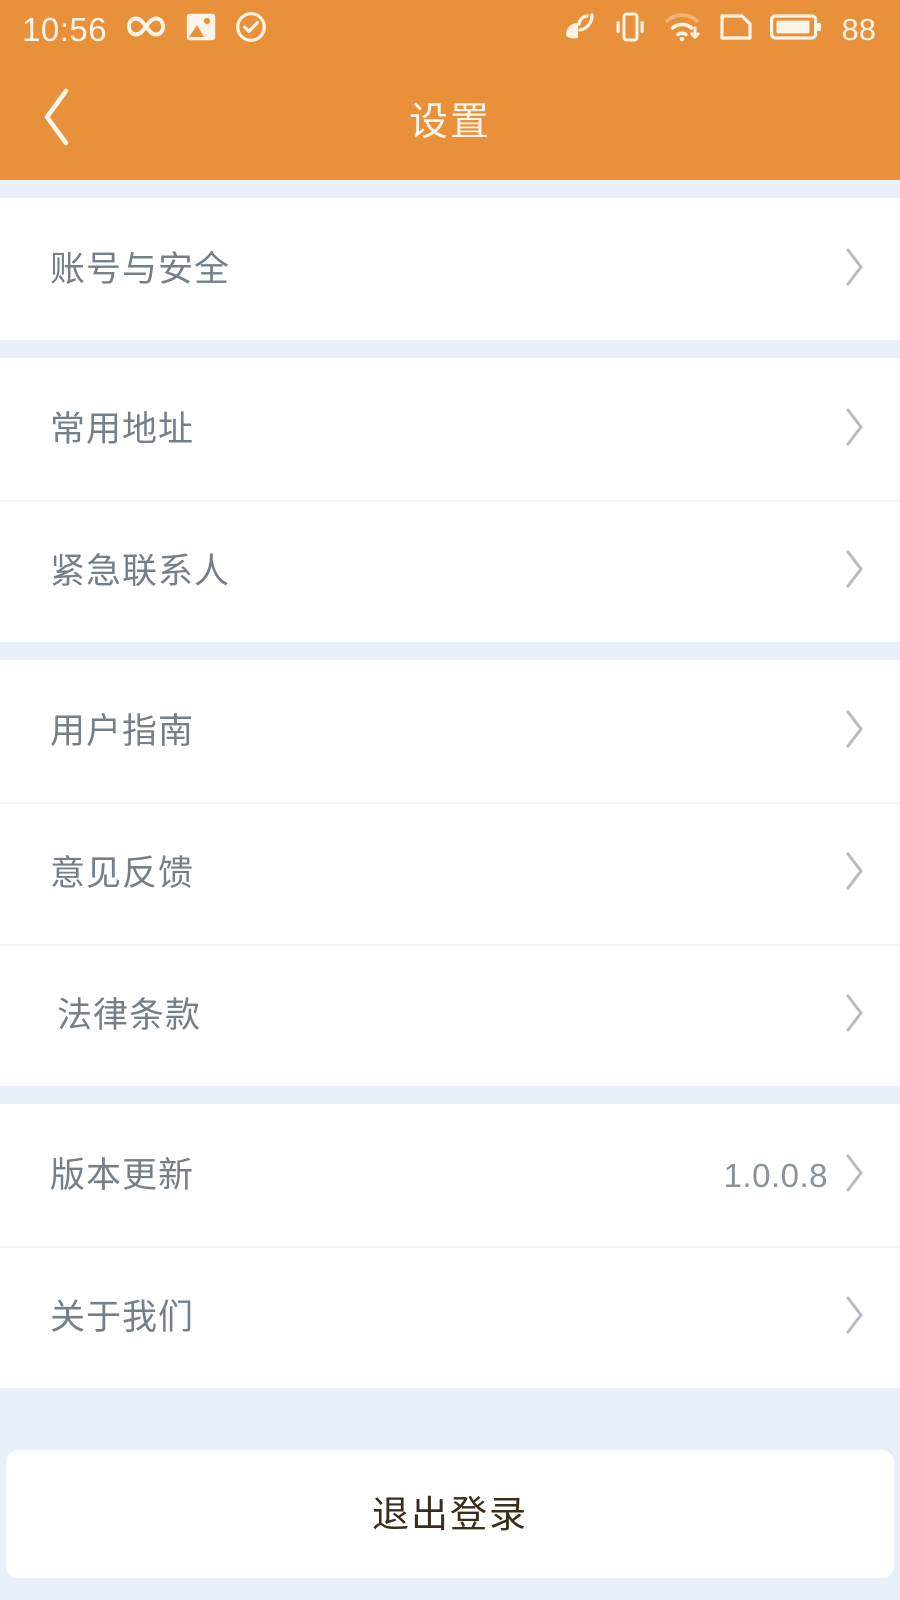  I want to click on row-label: 版本更新, so click(122, 1175).